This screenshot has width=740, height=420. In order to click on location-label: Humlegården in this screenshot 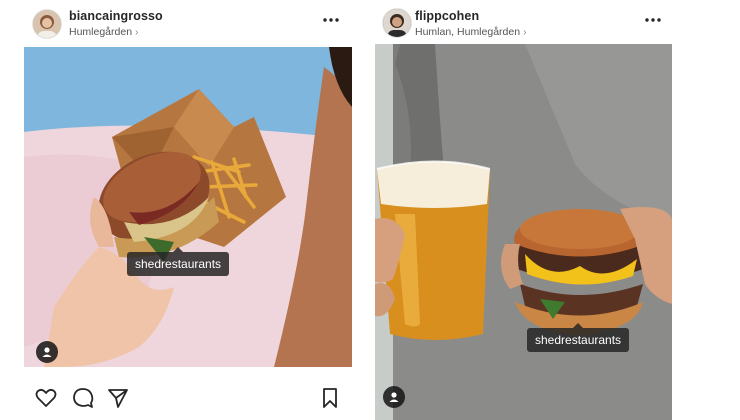, I will do `click(101, 32)`.